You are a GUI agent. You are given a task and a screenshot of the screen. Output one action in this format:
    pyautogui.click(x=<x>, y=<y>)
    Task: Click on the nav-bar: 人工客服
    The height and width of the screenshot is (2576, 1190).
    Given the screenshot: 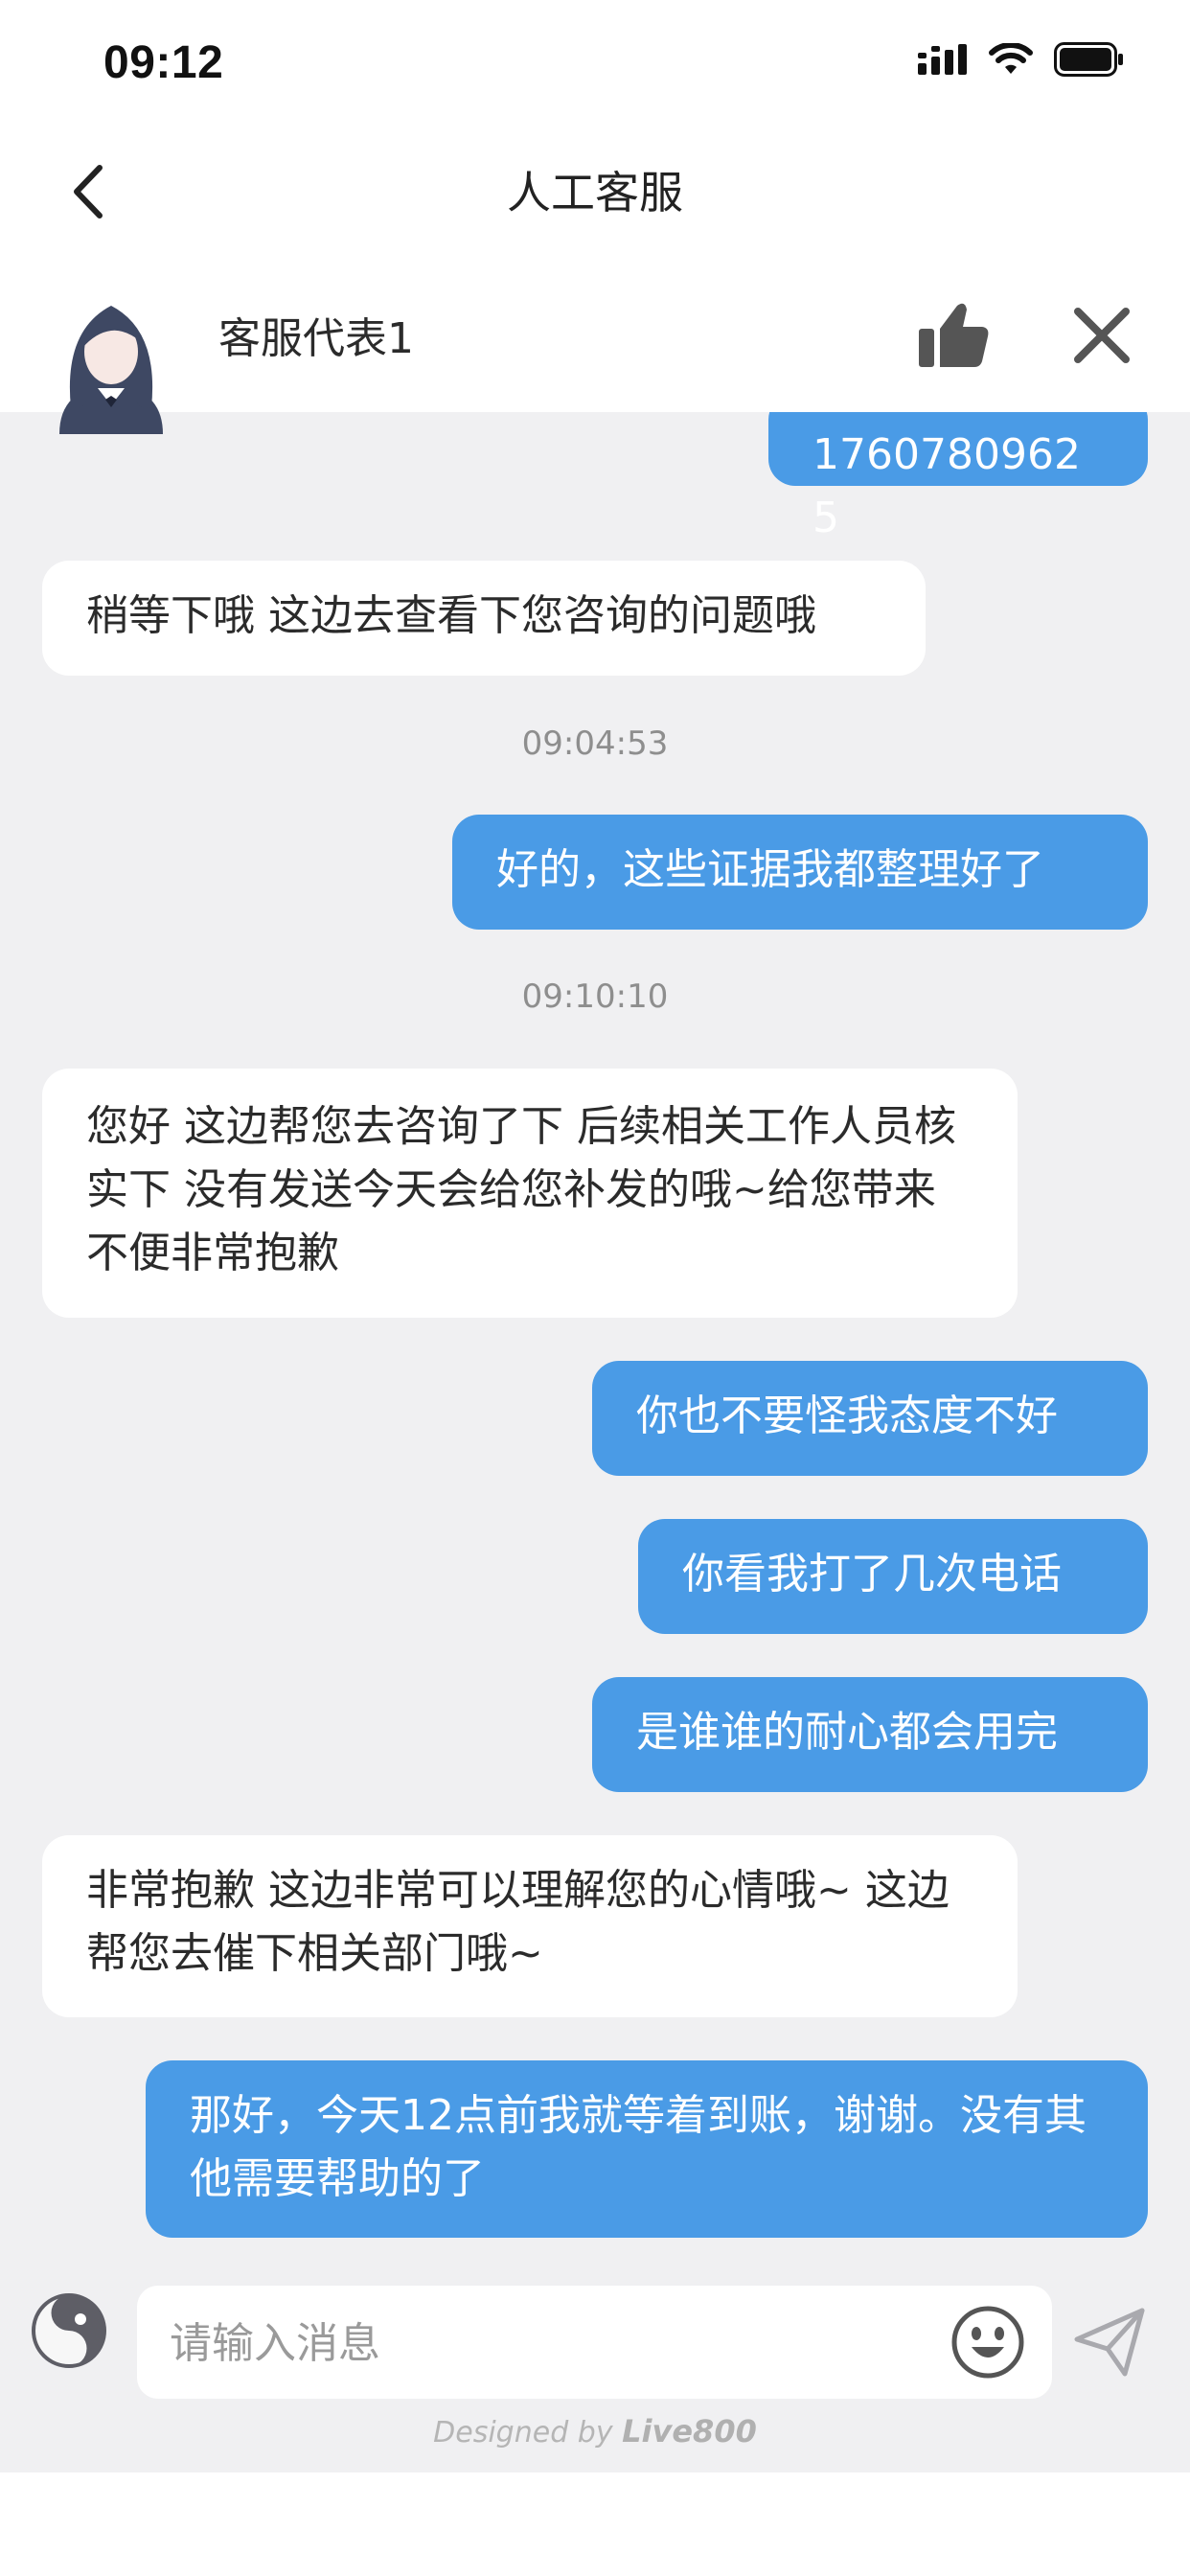 What is the action you would take?
    pyautogui.click(x=595, y=191)
    